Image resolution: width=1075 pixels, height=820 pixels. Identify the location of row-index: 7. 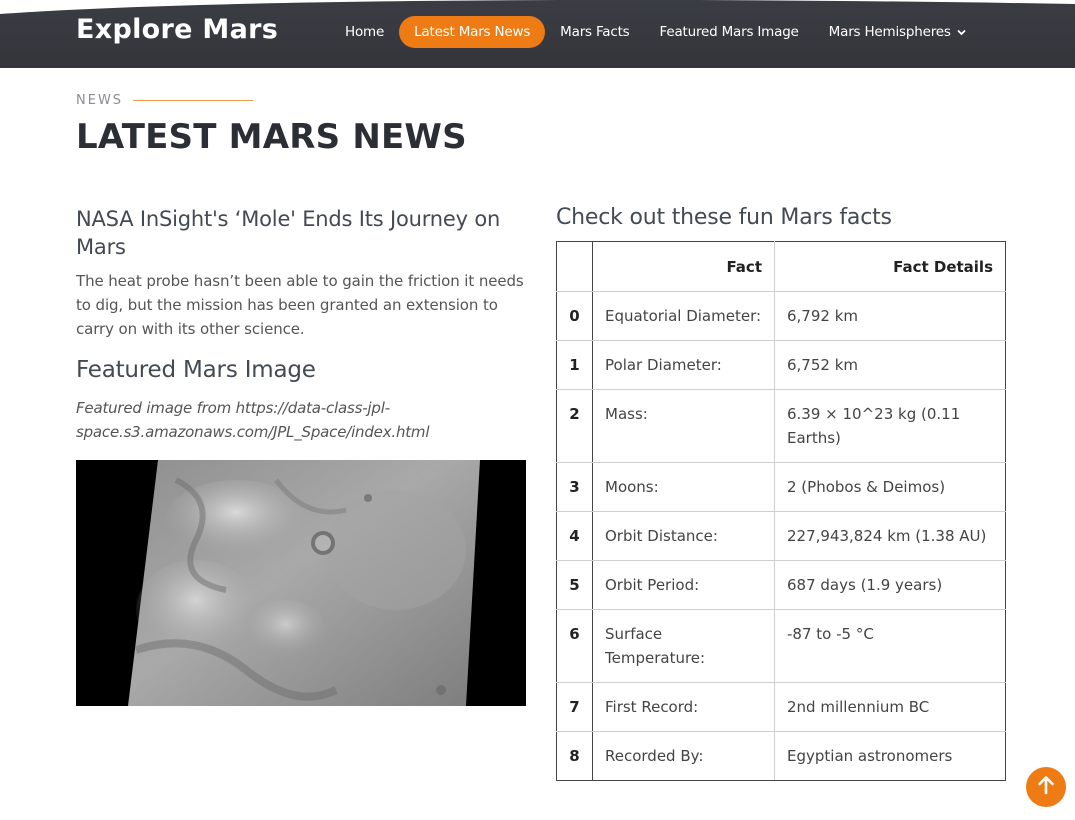
(574, 707).